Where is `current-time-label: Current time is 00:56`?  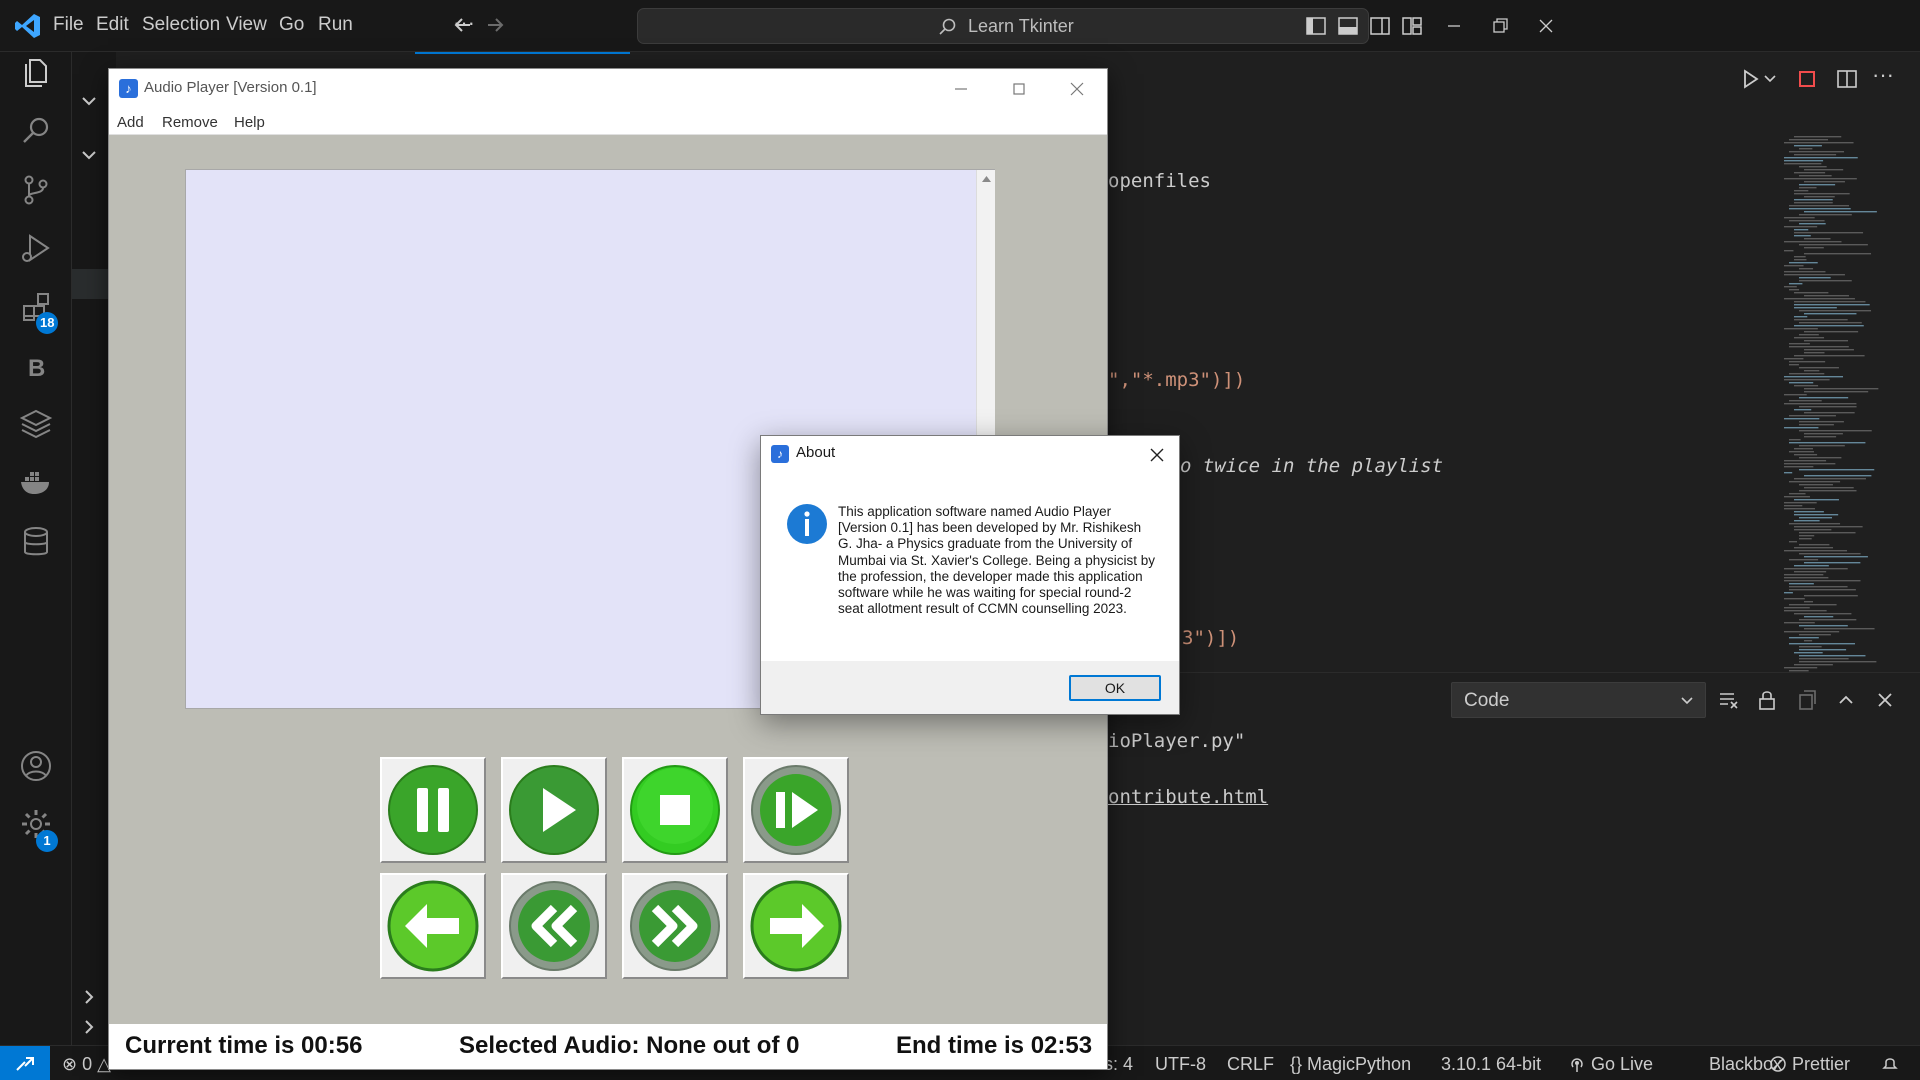 current-time-label: Current time is 00:56 is located at coordinates (244, 1045).